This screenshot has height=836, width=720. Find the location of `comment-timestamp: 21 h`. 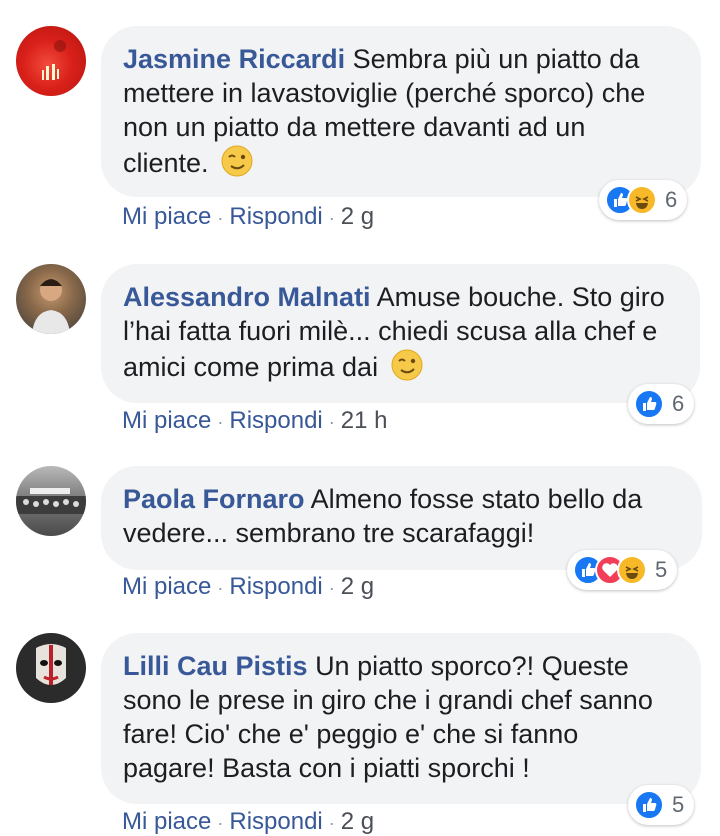

comment-timestamp: 21 h is located at coordinates (364, 420).